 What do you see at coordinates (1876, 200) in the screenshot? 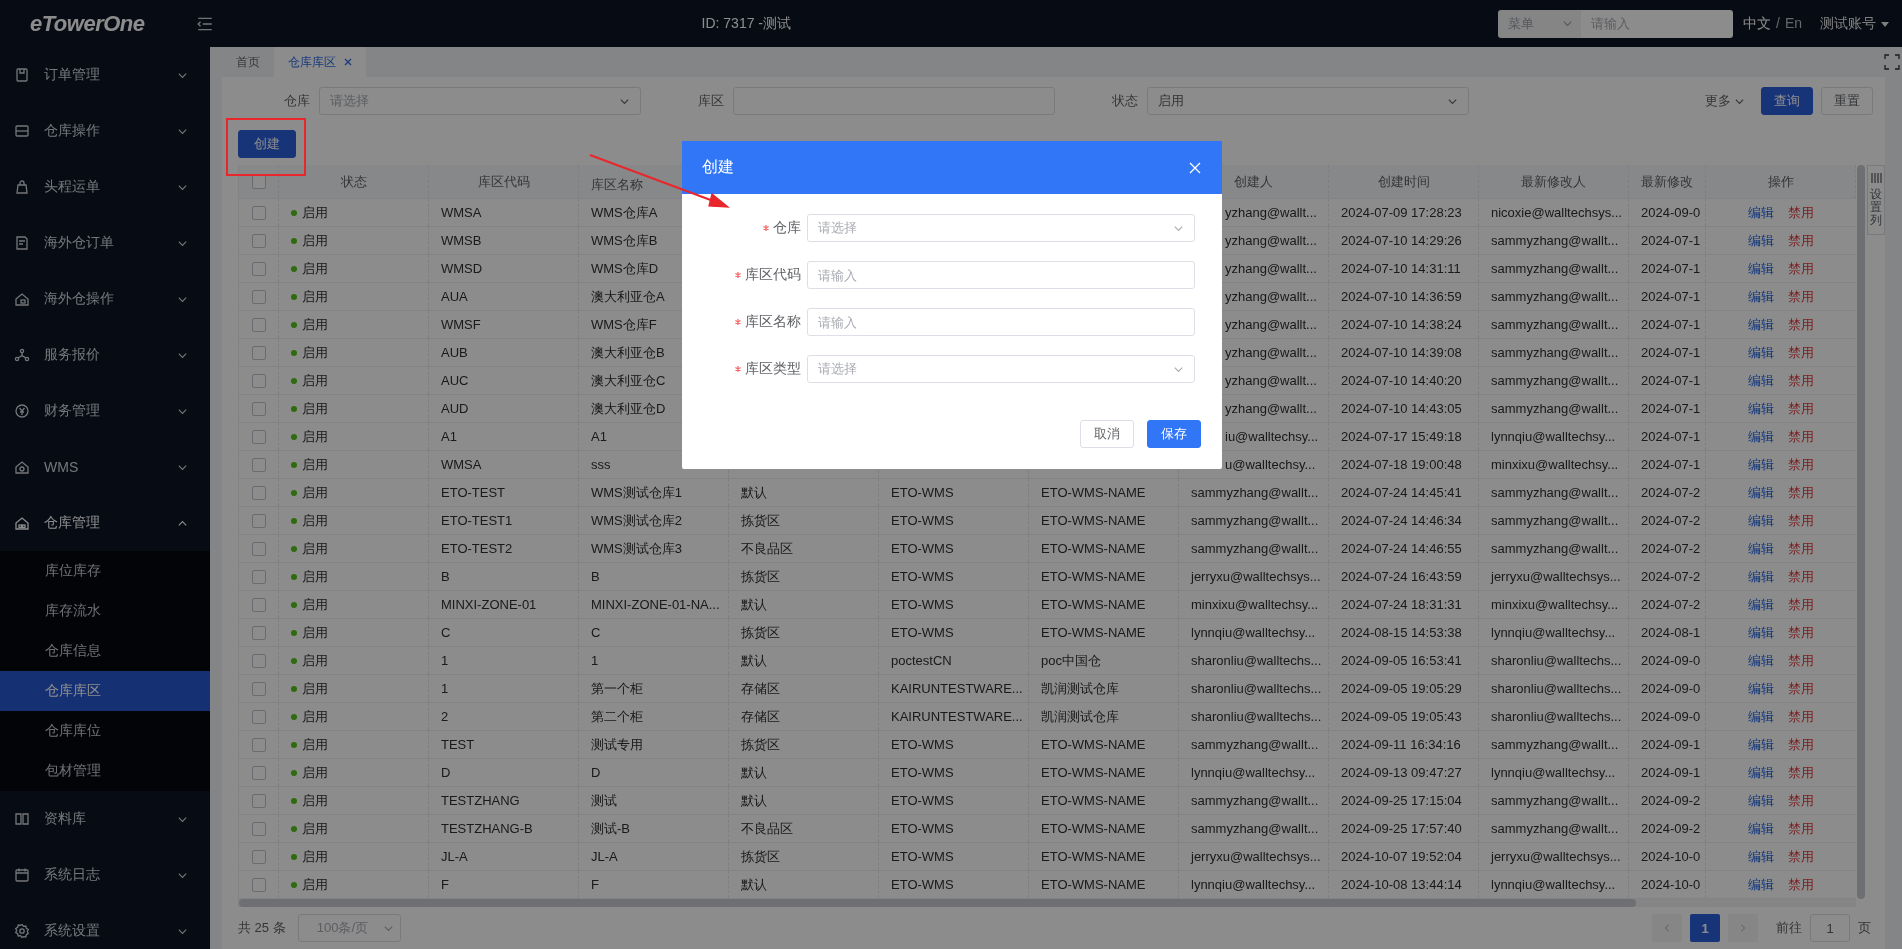
I see `column-settings-tab: 设置列` at bounding box center [1876, 200].